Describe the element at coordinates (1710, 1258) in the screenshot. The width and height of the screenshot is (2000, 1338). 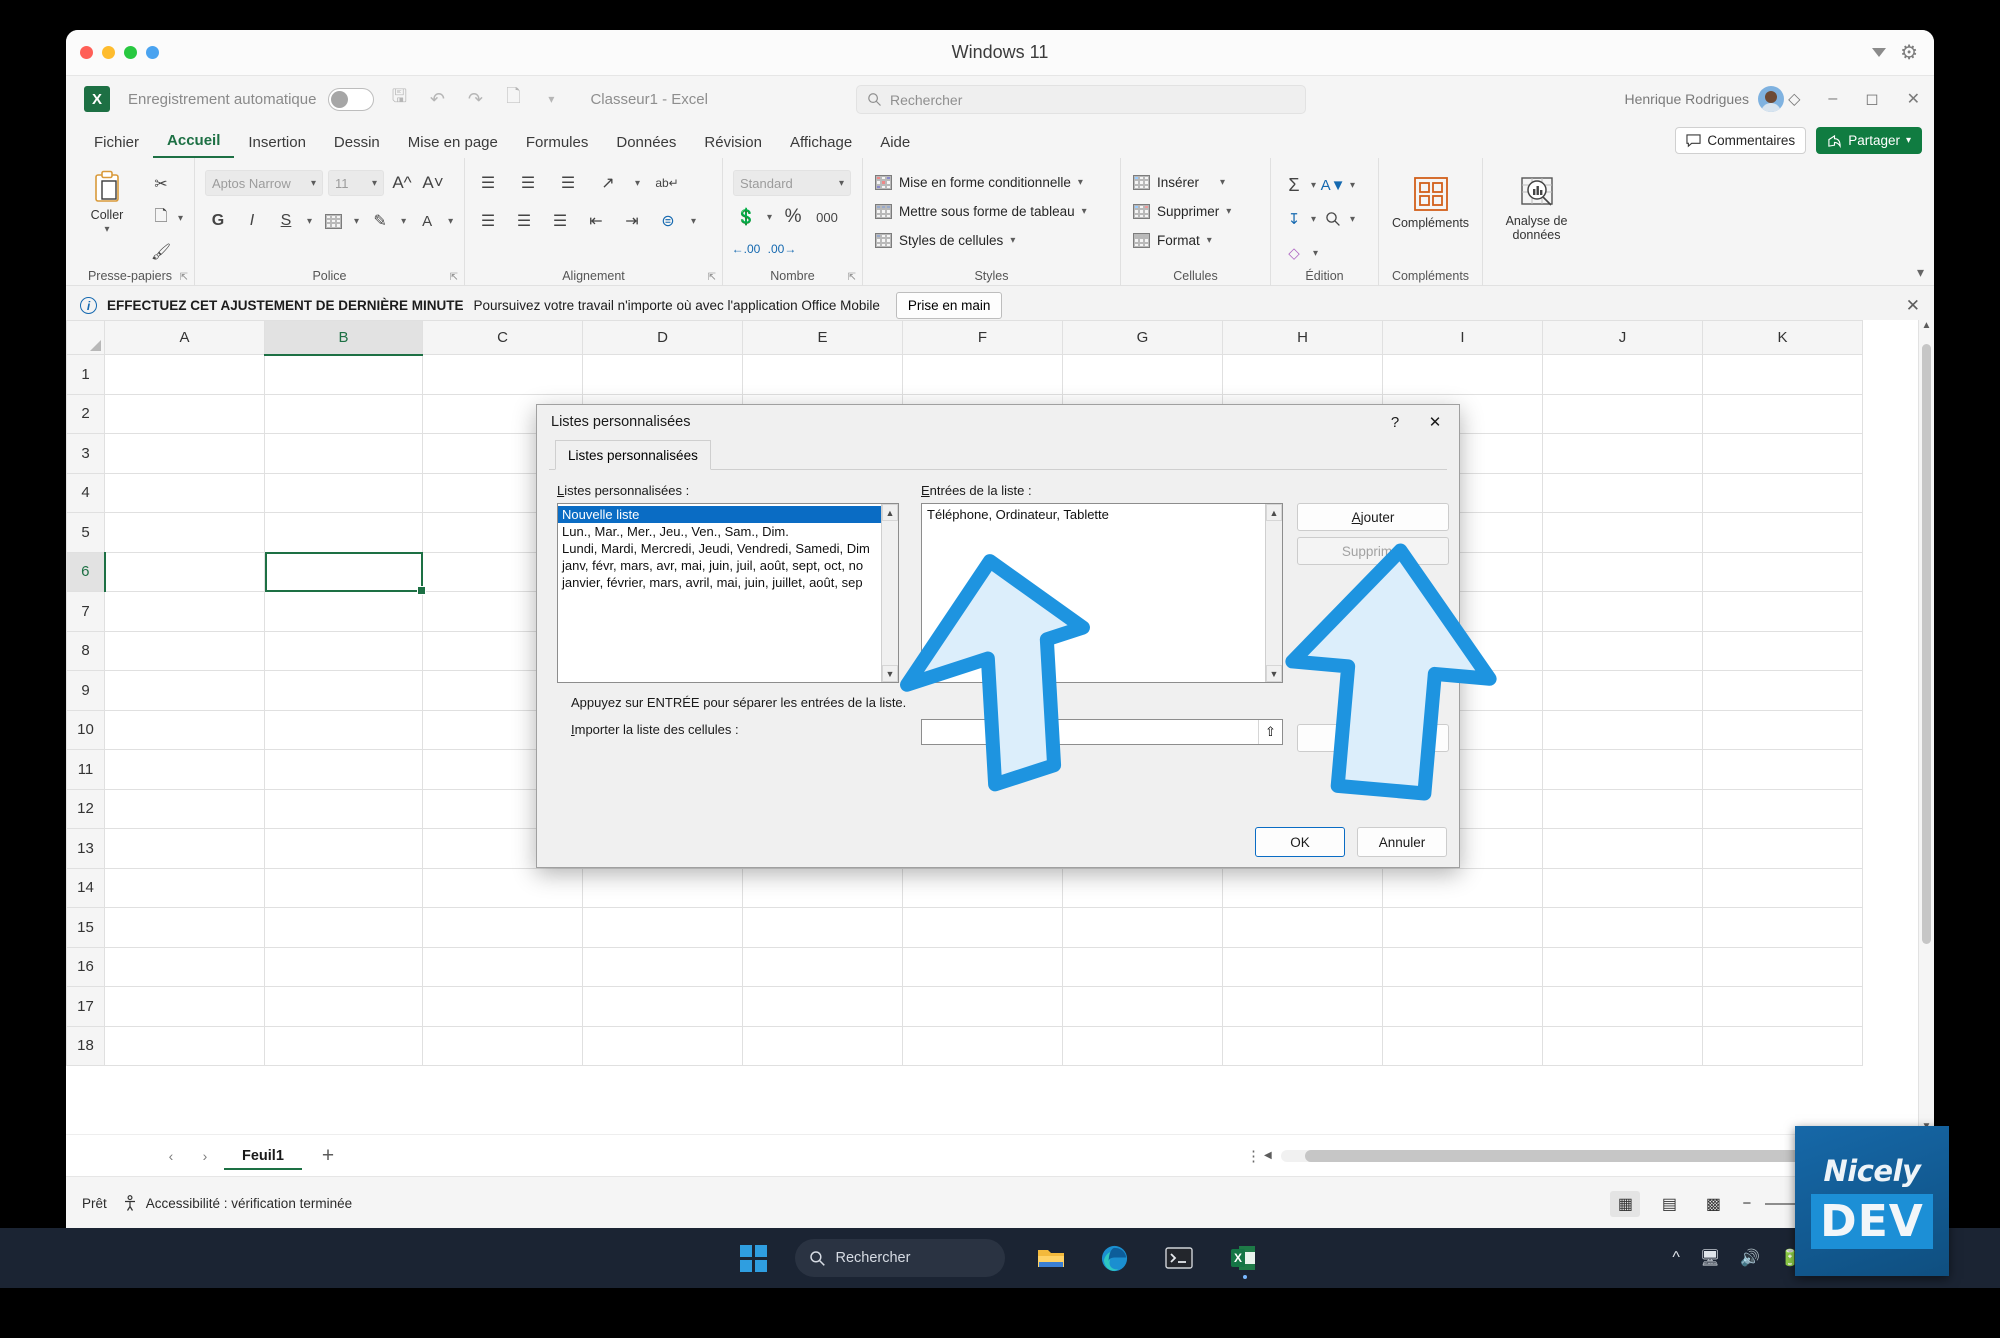
I see `network-icon: 🖥` at that location.